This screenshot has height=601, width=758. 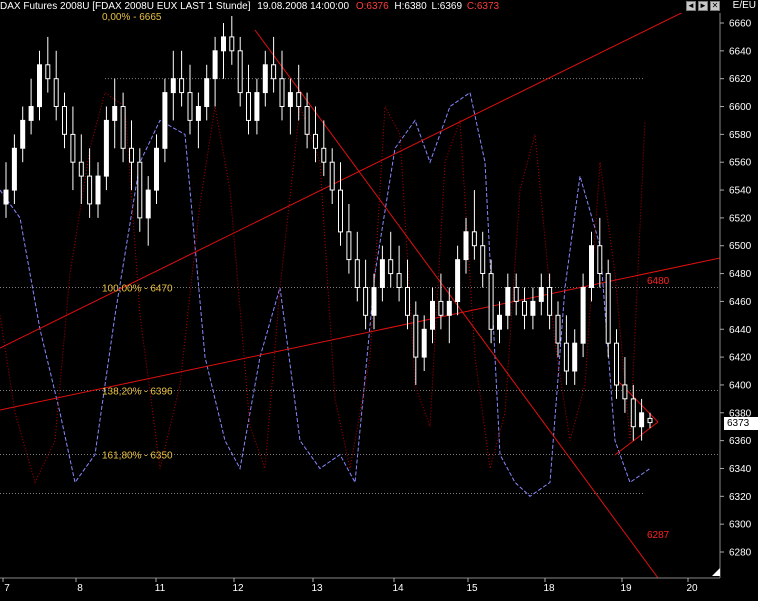 I want to click on high-value: H:6380, so click(x=410, y=6).